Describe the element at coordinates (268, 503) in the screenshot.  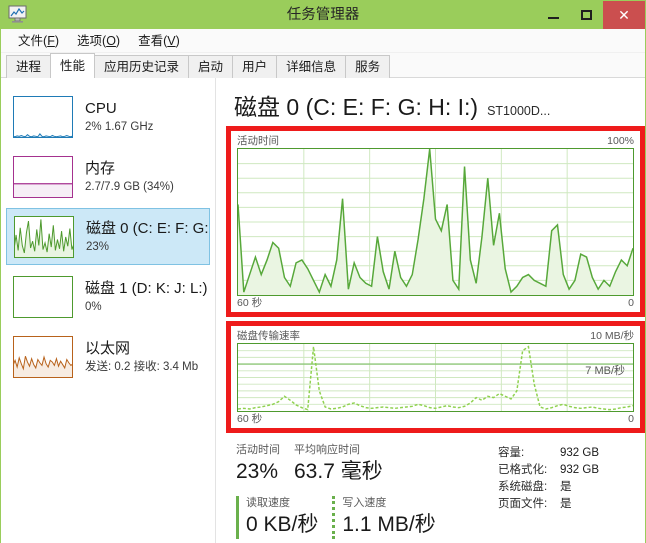
I see `stat-read-speed-label: 读取速度` at that location.